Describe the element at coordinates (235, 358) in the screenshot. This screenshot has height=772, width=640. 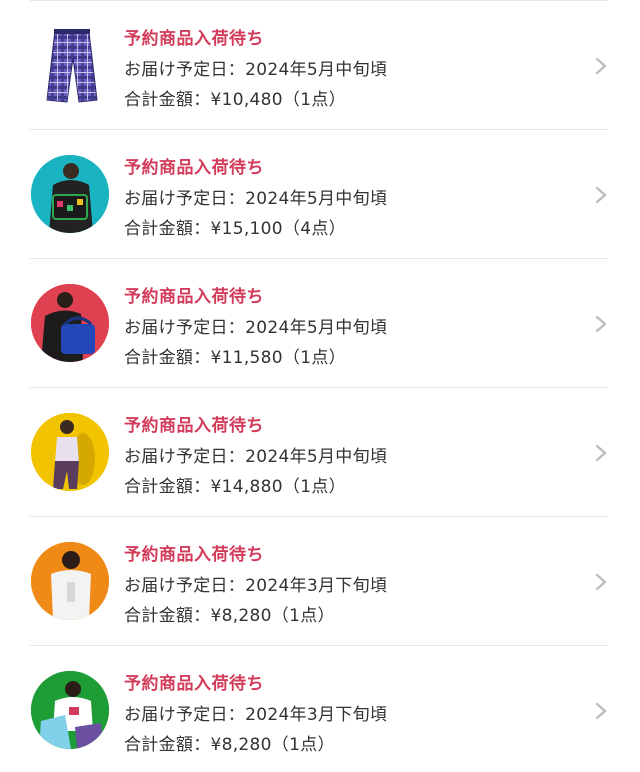
I see `order-total: 合計金額：¥11,580（1点）` at that location.